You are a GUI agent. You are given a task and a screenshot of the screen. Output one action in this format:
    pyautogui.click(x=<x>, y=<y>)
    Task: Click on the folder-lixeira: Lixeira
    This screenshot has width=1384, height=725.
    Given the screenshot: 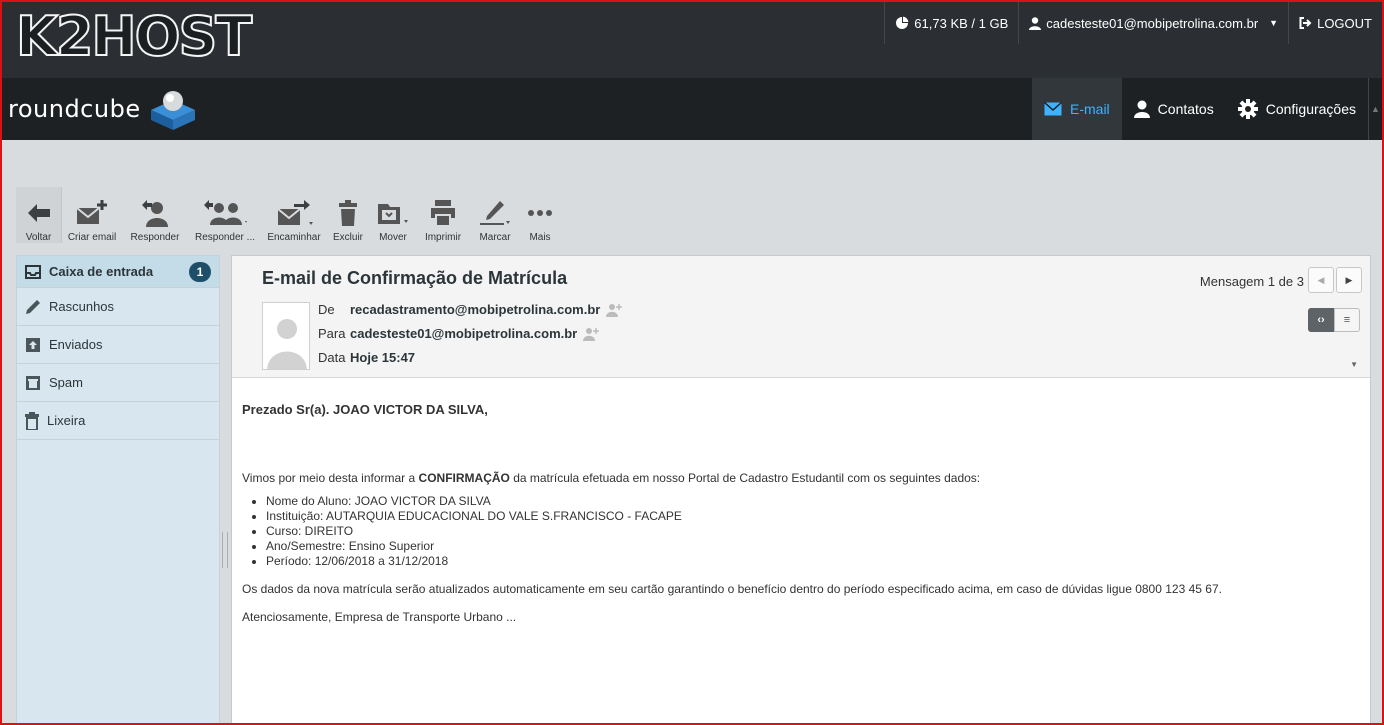 What is the action you would take?
    pyautogui.click(x=118, y=421)
    